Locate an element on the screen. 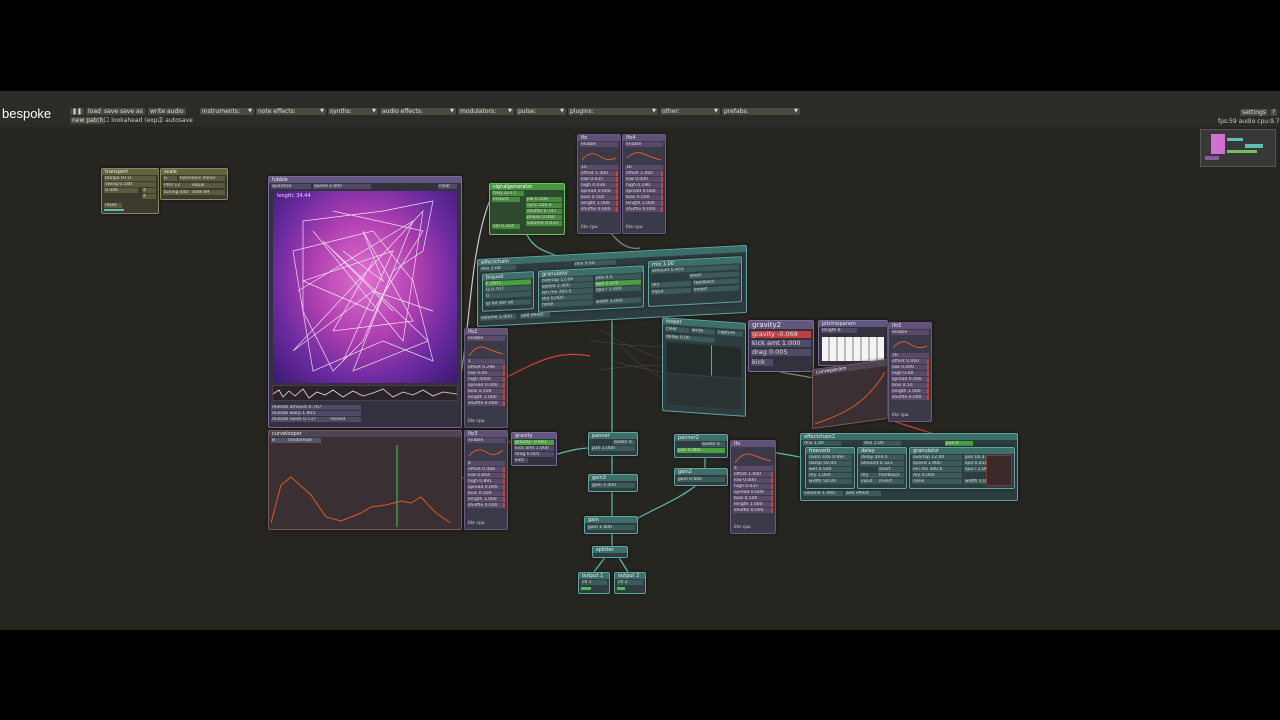 The height and width of the screenshot is (720, 1280). len-slider: len ms 300.0 is located at coordinates (937, 469).